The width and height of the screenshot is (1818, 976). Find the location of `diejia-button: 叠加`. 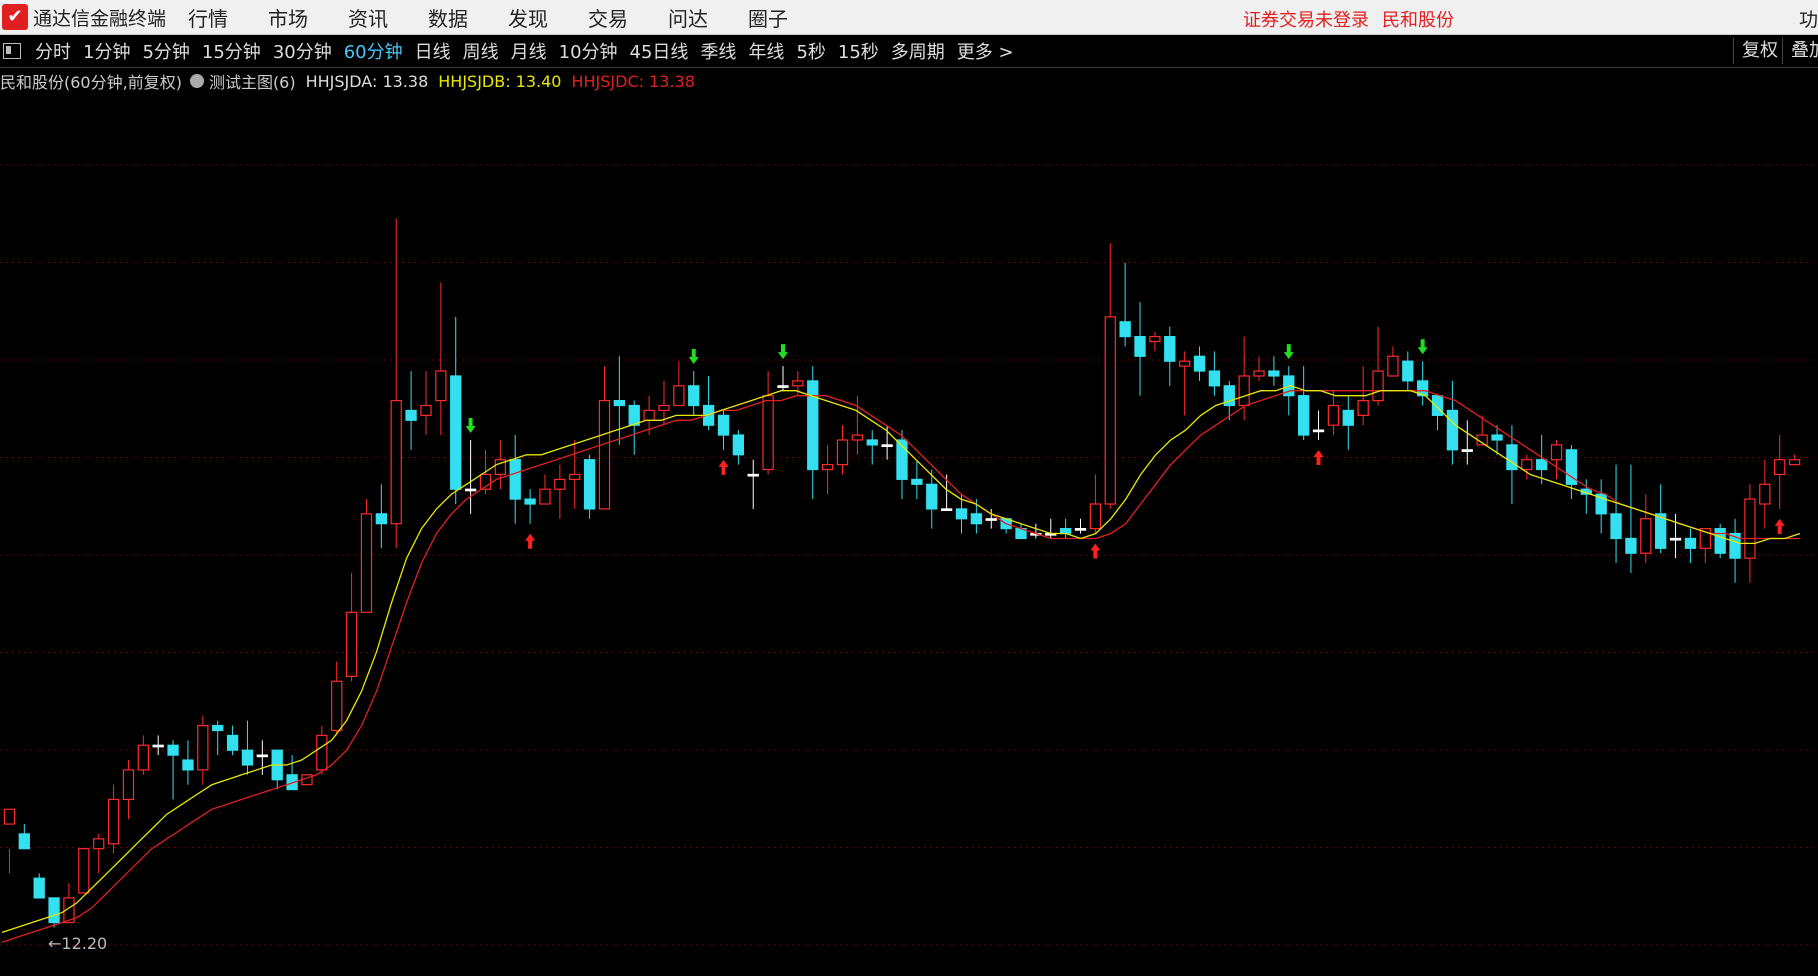

diejia-button: 叠加 is located at coordinates (1800, 51).